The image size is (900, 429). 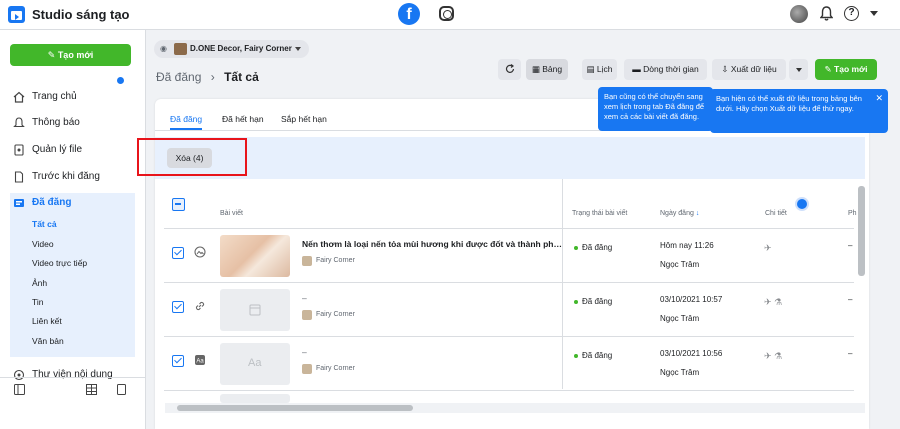 I want to click on sidebar-item-home: Trang chủ, so click(x=72, y=97).